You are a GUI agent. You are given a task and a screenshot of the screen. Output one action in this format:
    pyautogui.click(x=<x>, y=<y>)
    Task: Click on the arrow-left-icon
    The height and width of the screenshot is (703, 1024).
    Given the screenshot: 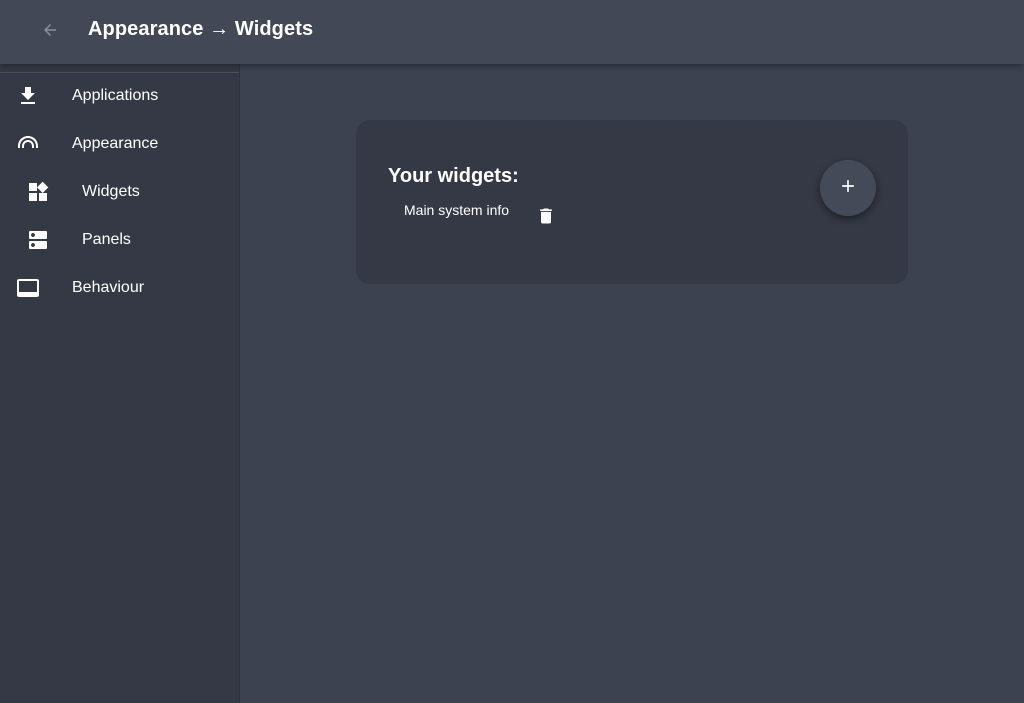 What is the action you would take?
    pyautogui.click(x=50, y=32)
    